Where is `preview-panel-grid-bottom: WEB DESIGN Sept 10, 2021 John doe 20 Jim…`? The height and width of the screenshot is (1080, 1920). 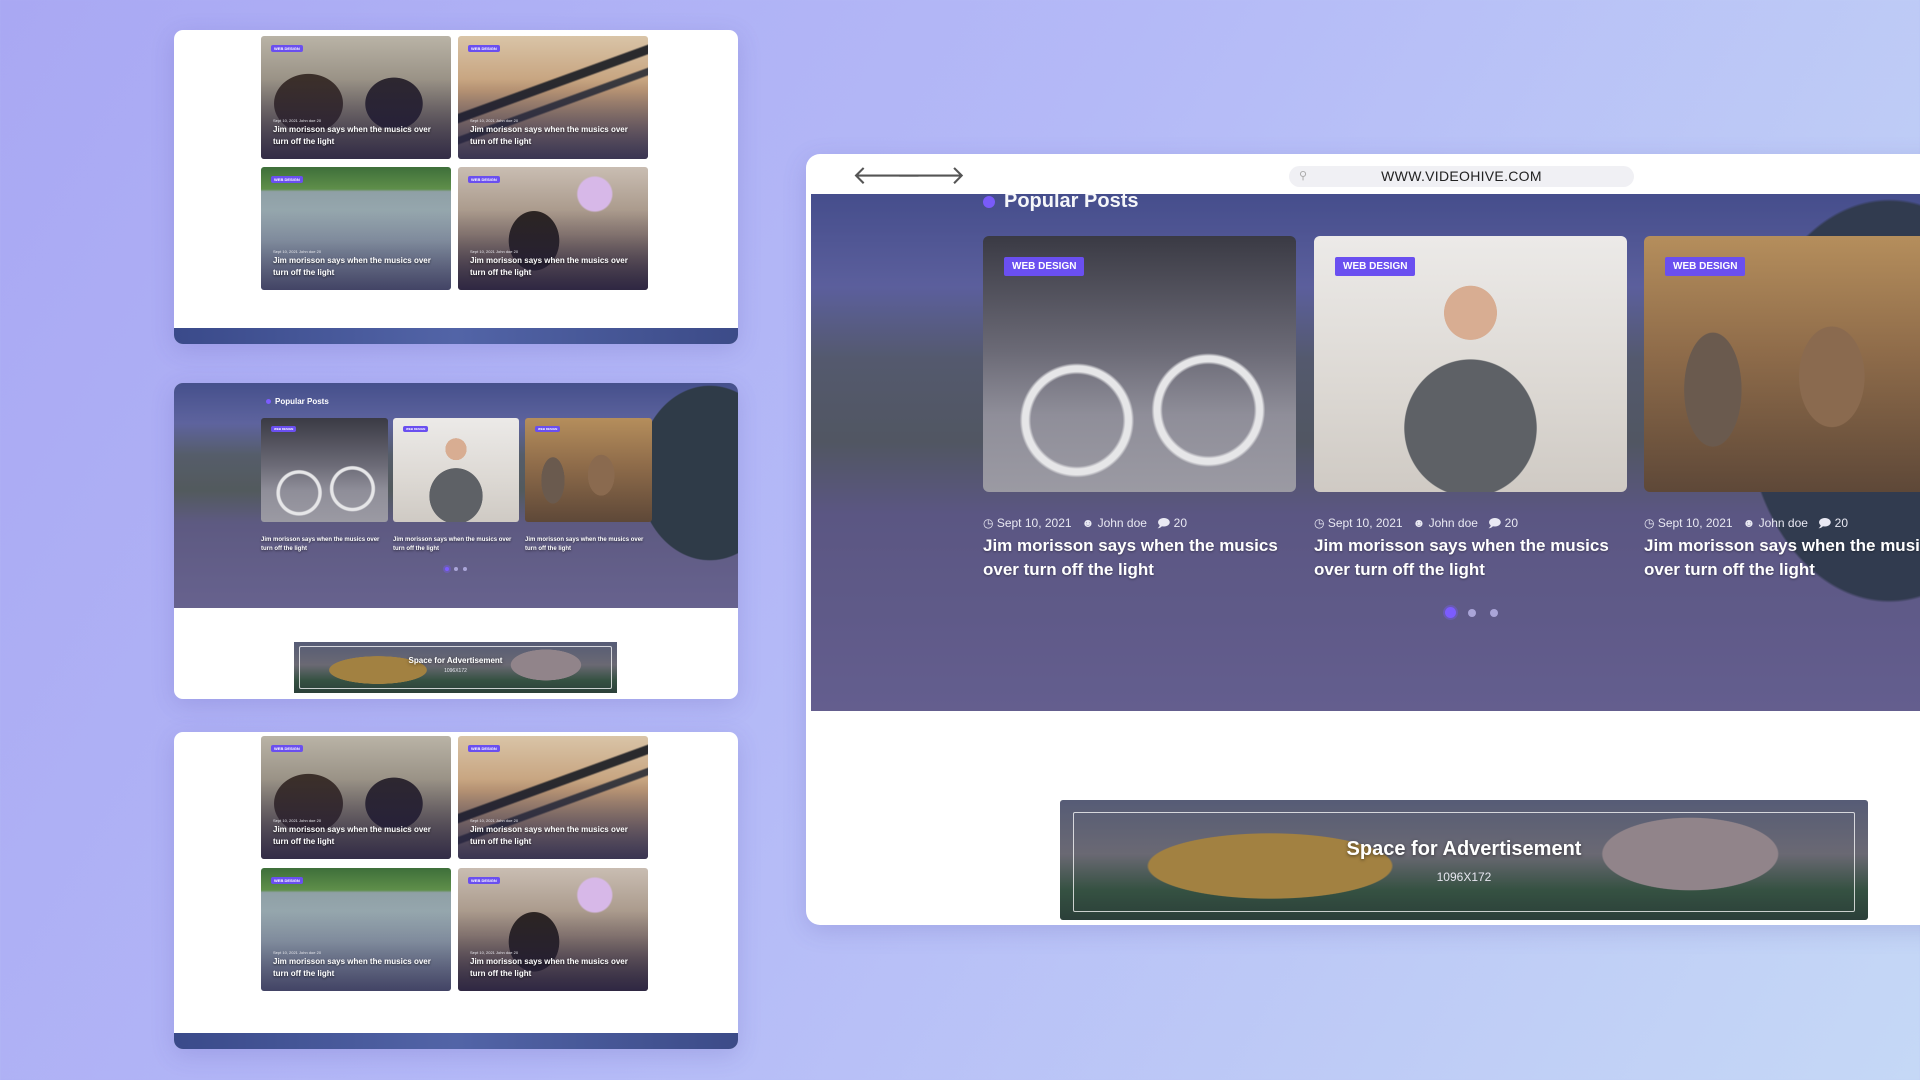 preview-panel-grid-bottom: WEB DESIGN Sept 10, 2021 John doe 20 Jim… is located at coordinates (456, 890).